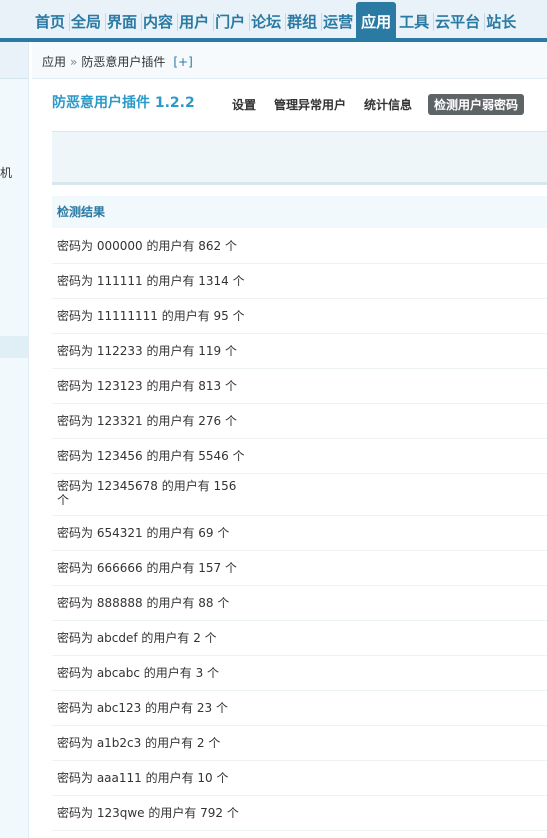  Describe the element at coordinates (137, 638) in the screenshot. I see `result-text: 密码为 abcdef 的用户有 2 个` at that location.